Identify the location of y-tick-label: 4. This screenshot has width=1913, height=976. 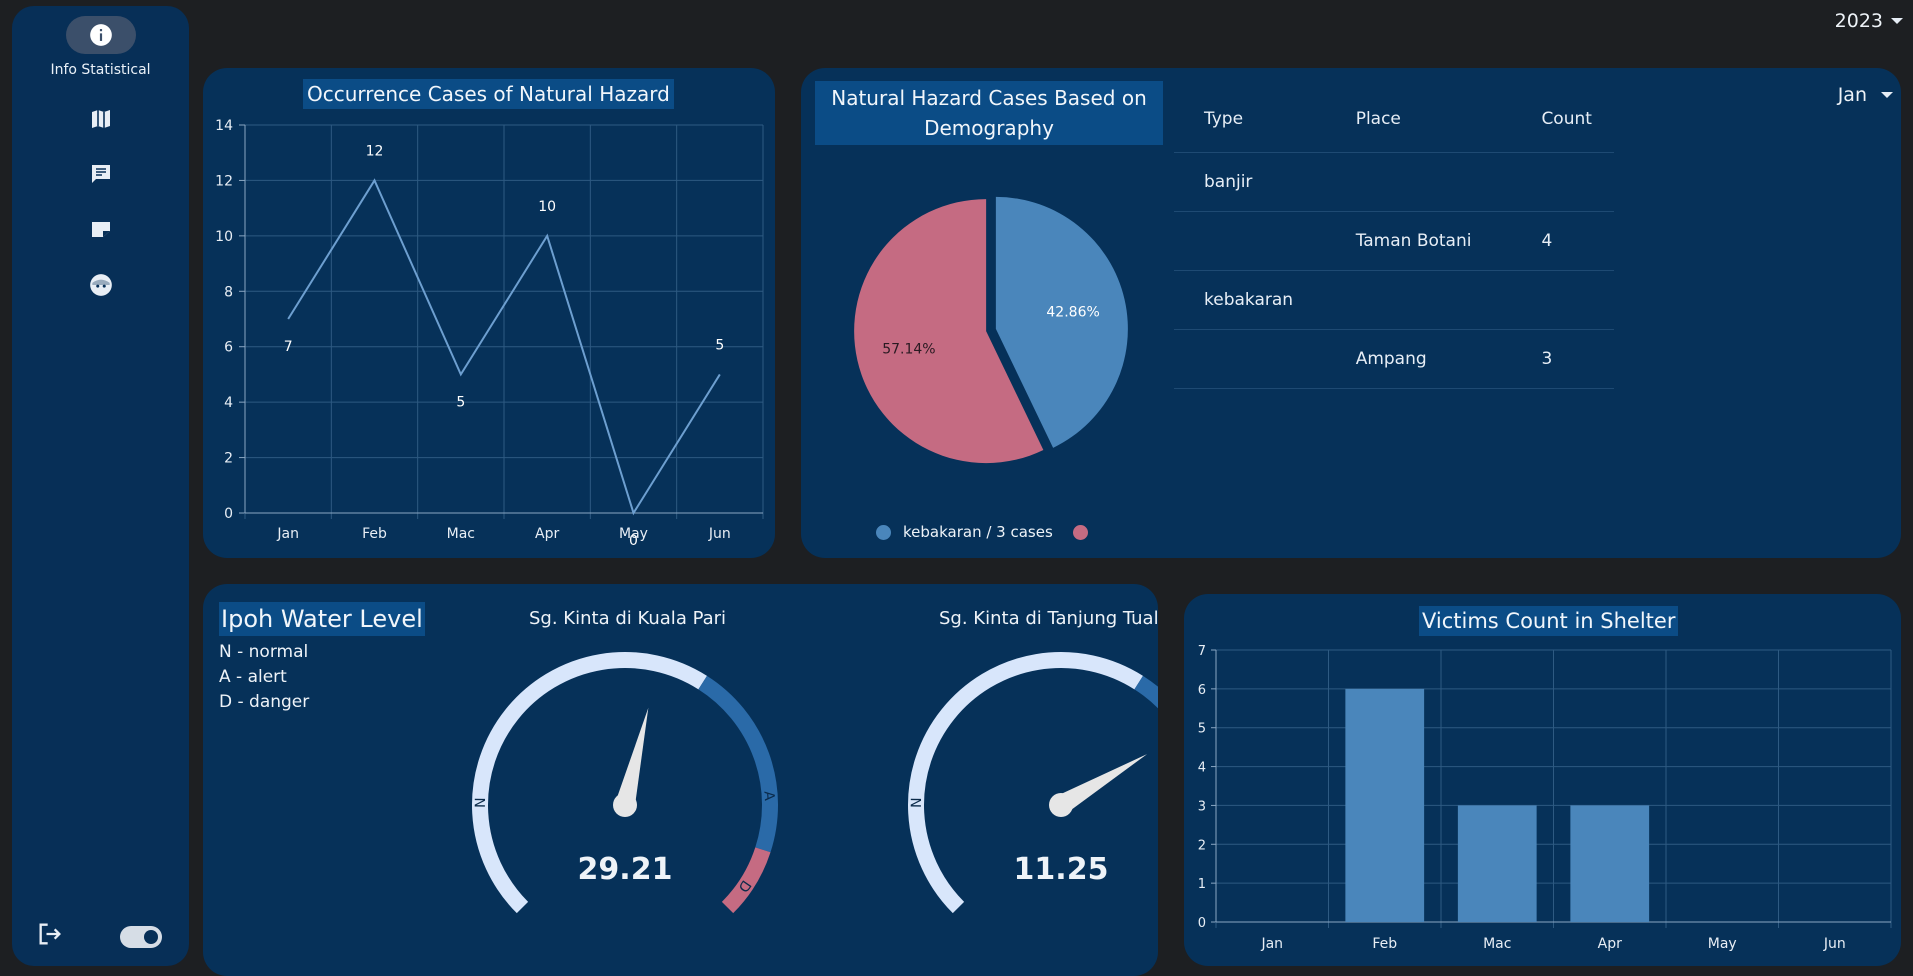
(1202, 768).